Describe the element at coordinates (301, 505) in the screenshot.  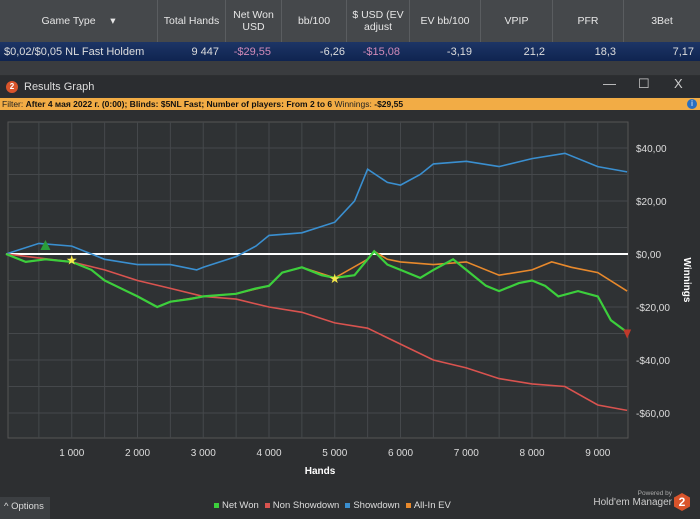
I see `legend-non-showdown: Non Showdown` at that location.